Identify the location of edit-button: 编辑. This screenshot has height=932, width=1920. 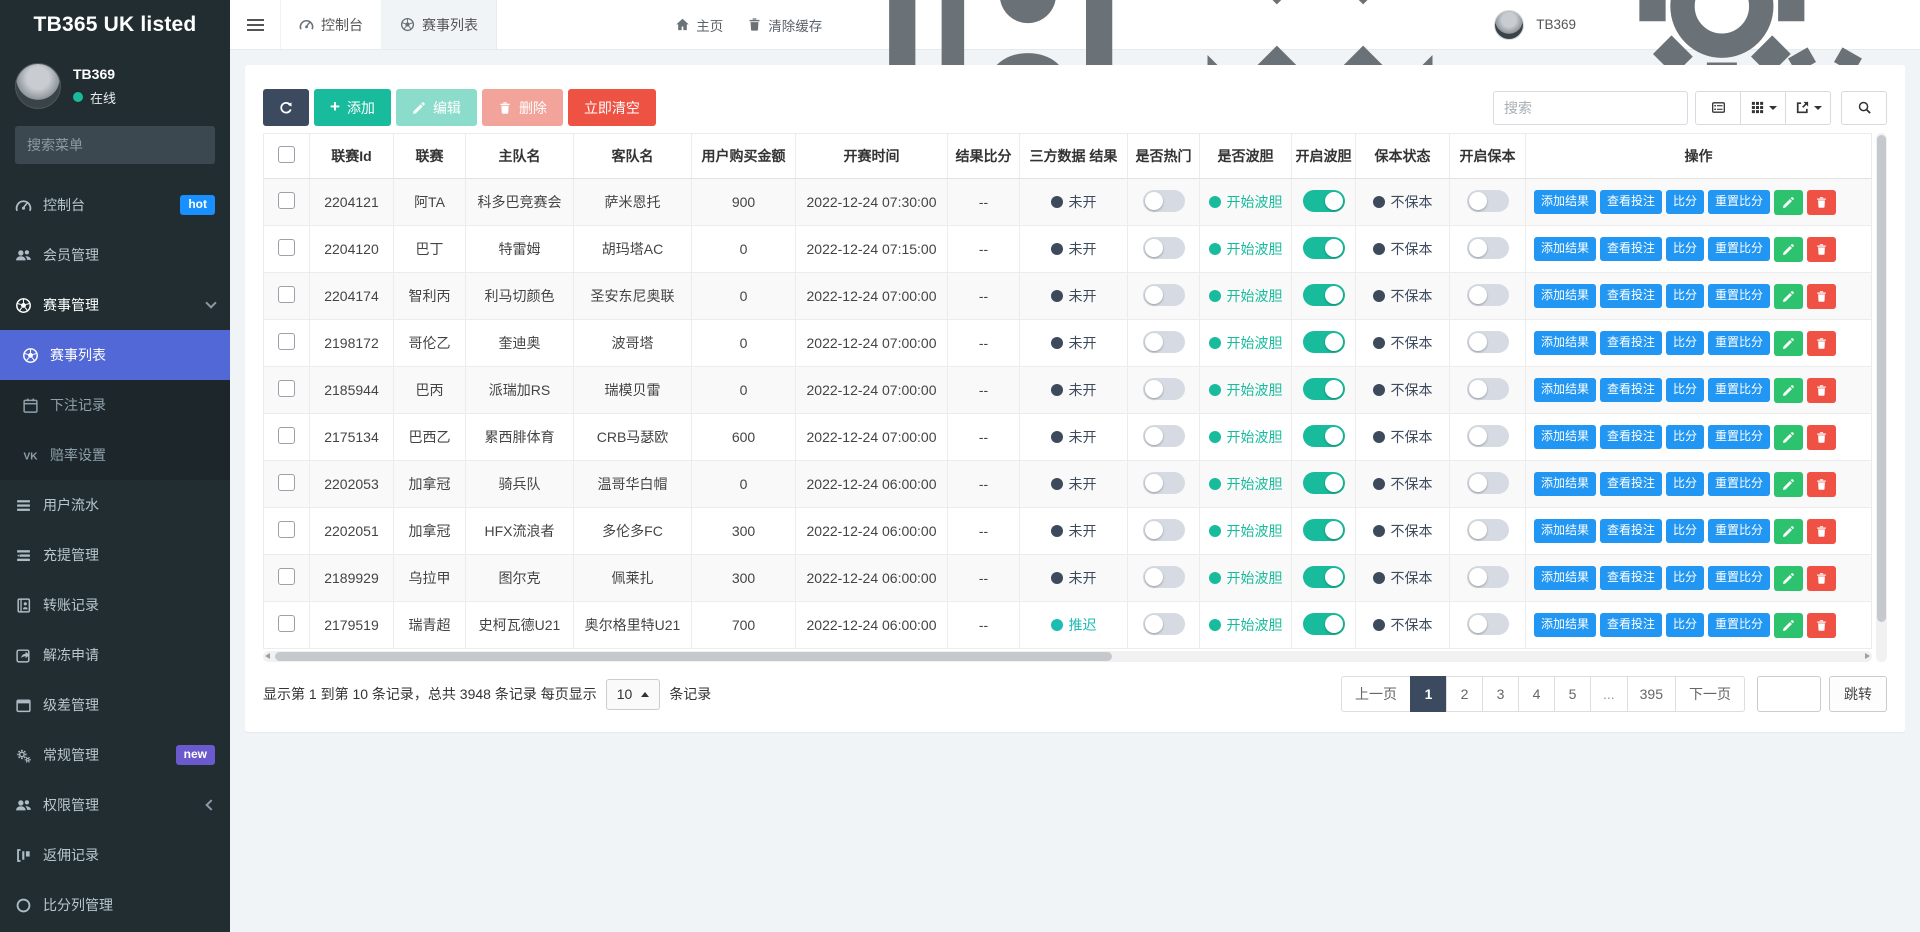
(436, 107).